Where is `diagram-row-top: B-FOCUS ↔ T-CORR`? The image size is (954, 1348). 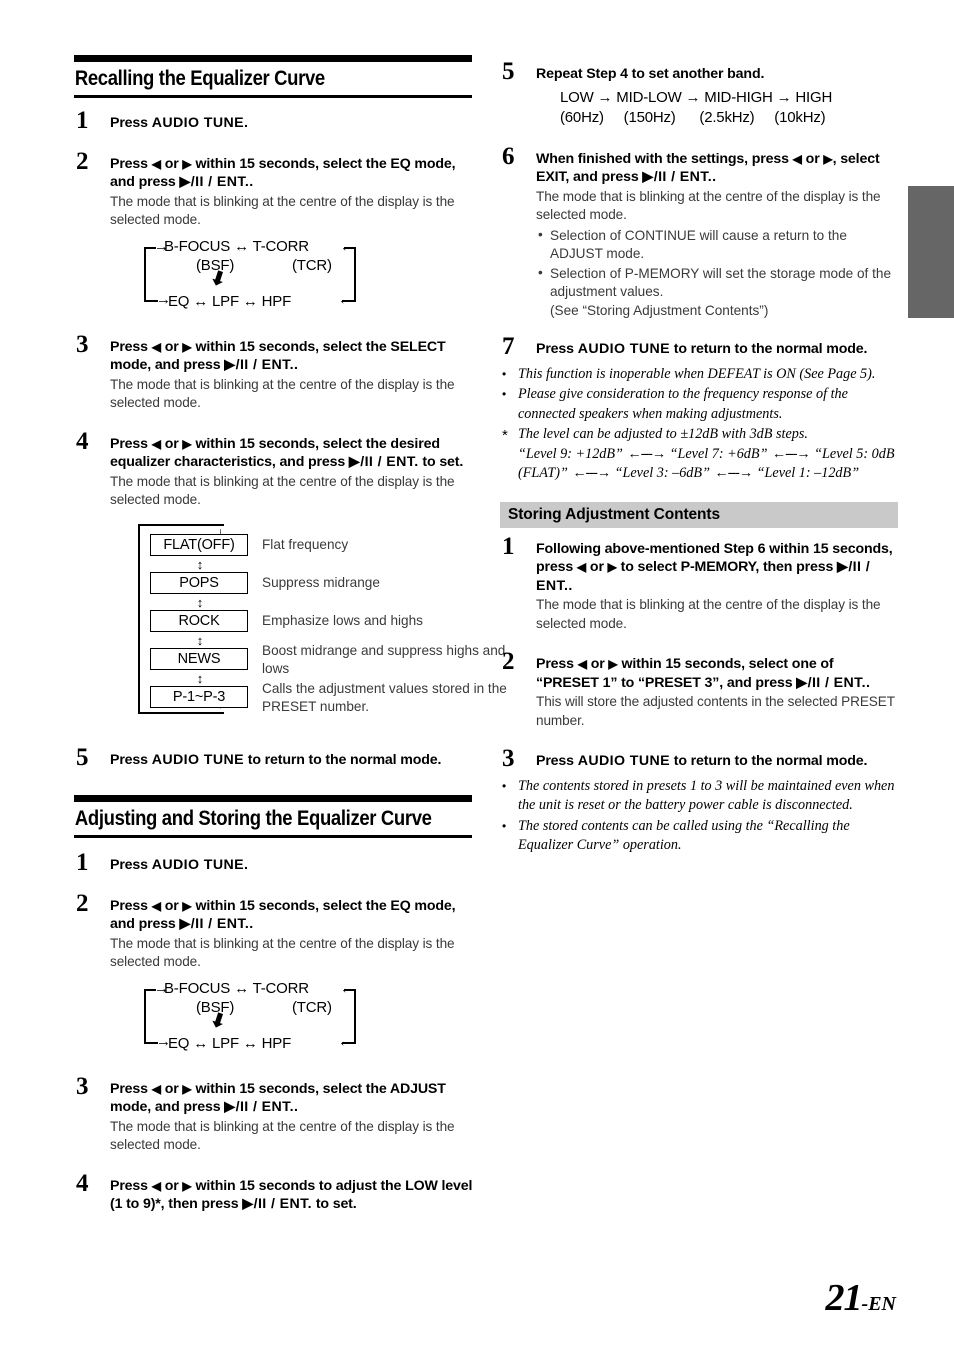
diagram-row-top: B-FOCUS ↔ T-CORR is located at coordinates (236, 988).